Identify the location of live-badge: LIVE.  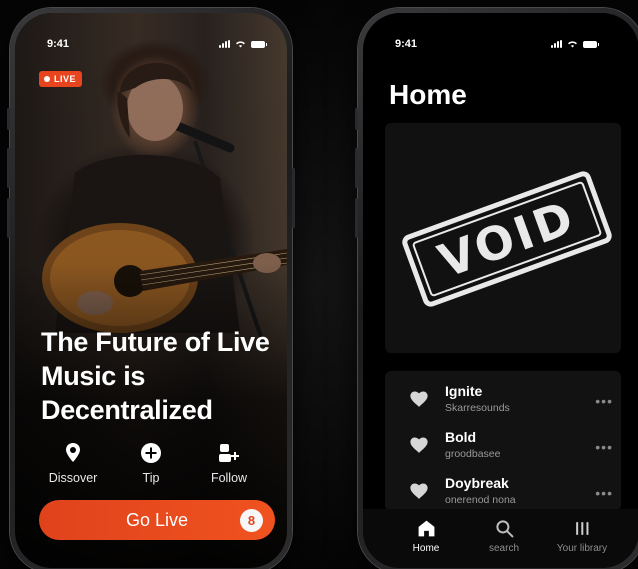
(61, 79).